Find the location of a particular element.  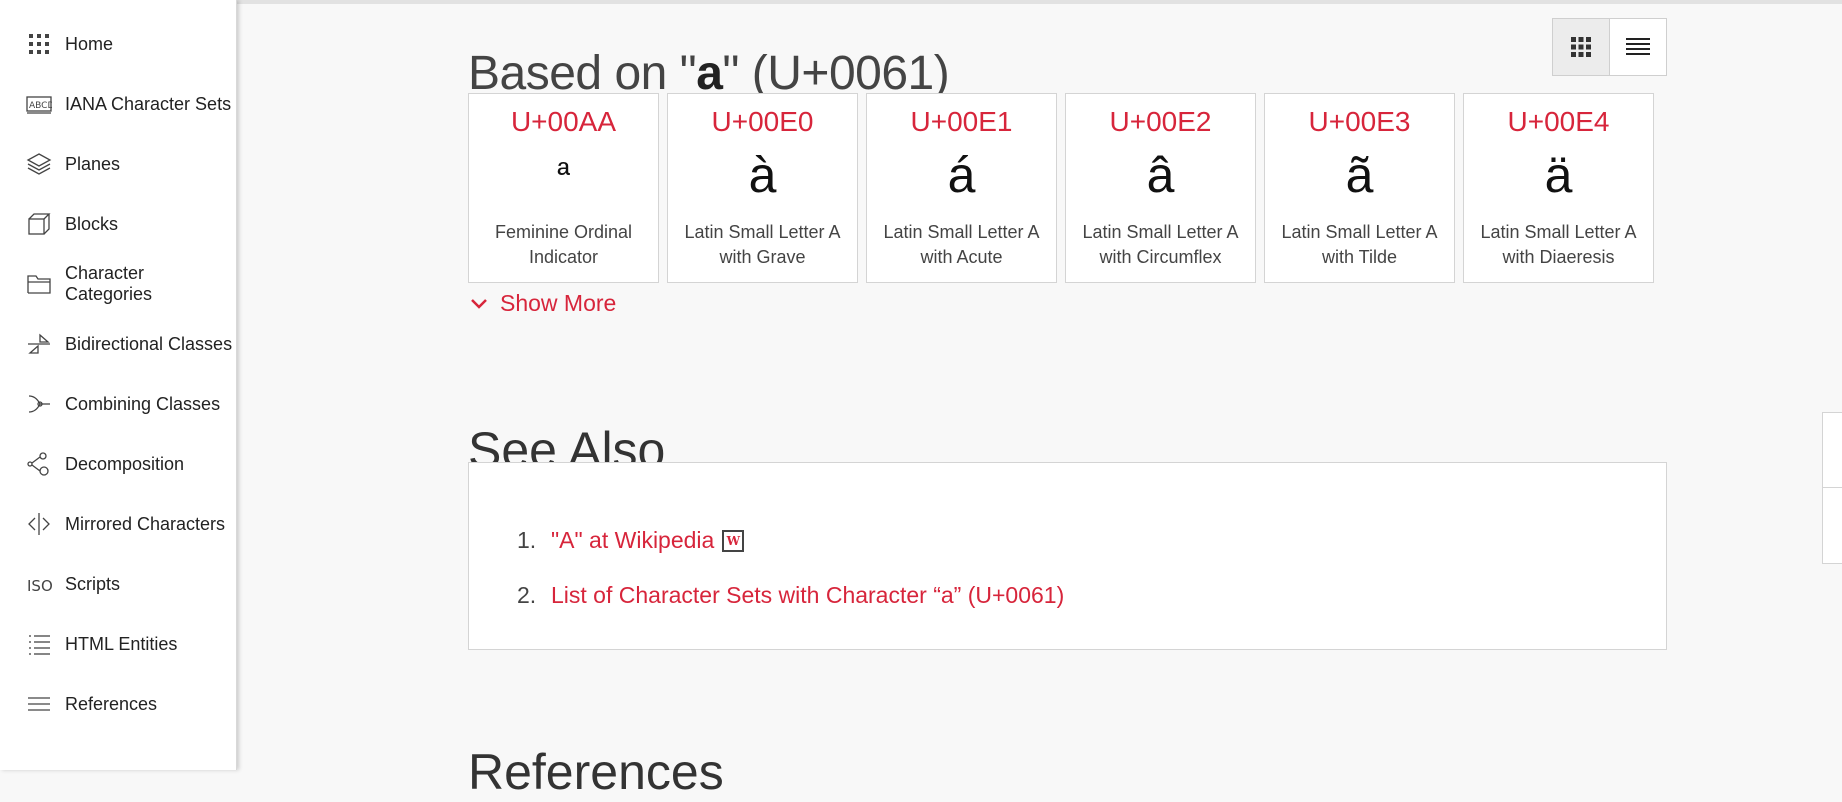

character-card: U+00E1 á Latin Small Letter Awith Acute is located at coordinates (961, 188).